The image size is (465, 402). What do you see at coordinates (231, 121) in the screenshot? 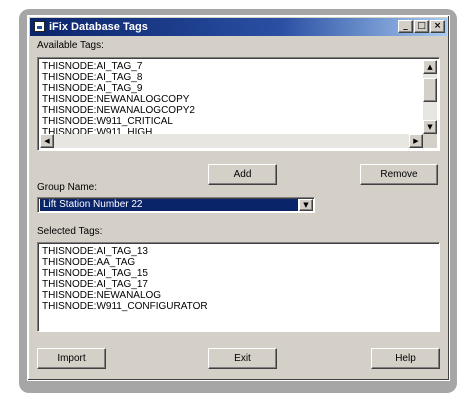
I see `list-item: THISNODE:W911_CRITICAL` at bounding box center [231, 121].